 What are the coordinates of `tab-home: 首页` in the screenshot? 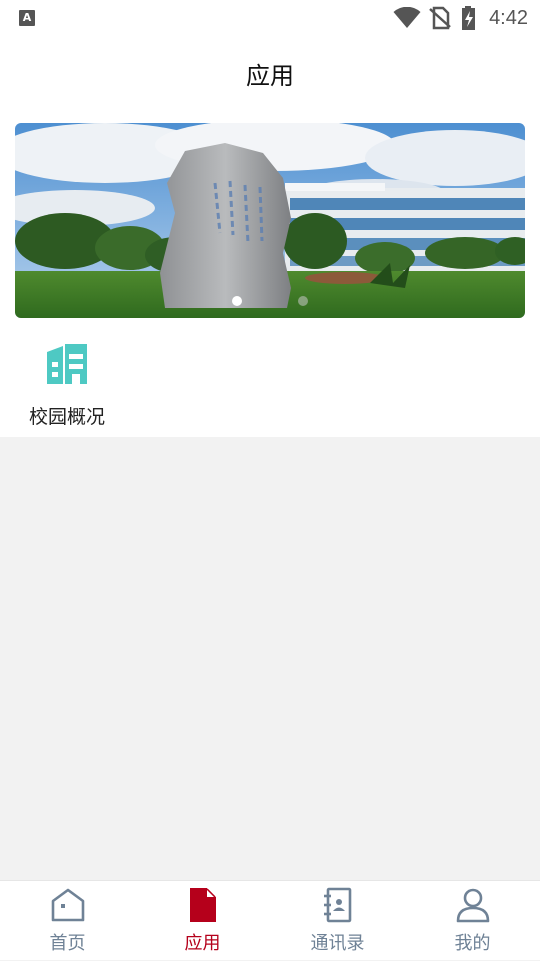 It's located at (67, 921).